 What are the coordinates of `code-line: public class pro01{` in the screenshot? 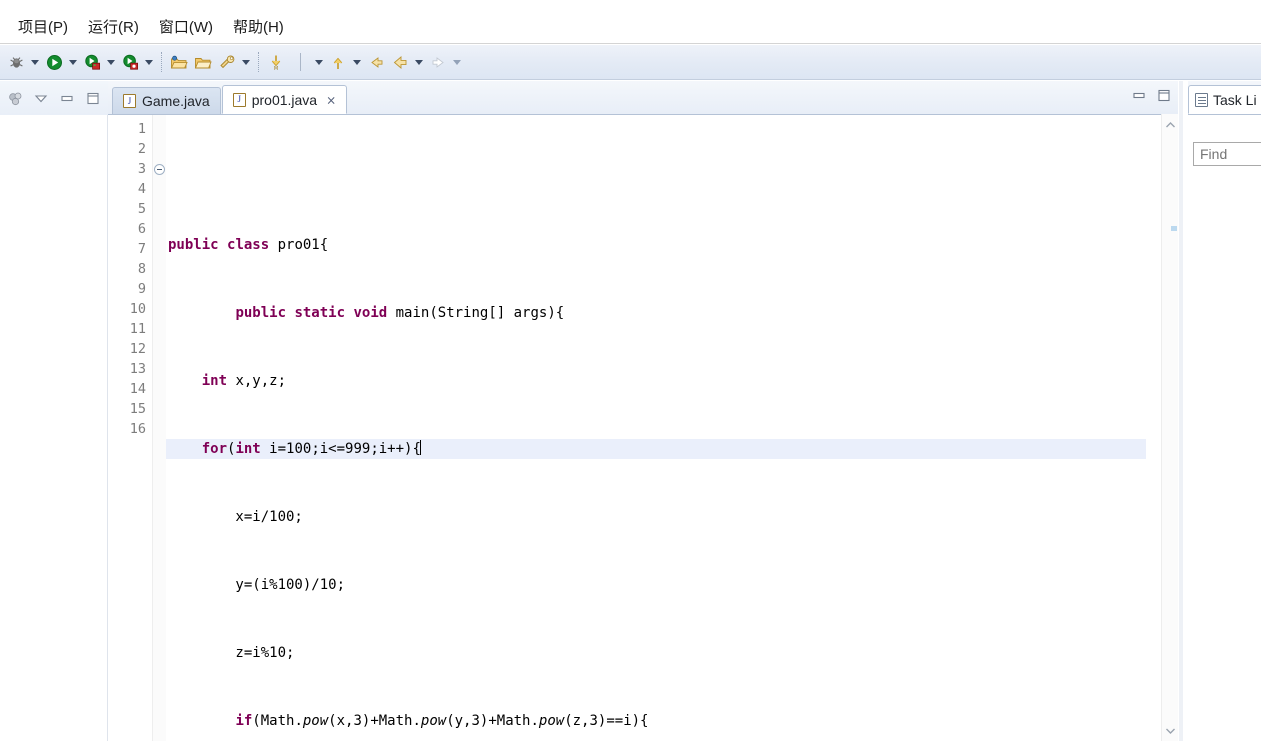 It's located at (656, 245).